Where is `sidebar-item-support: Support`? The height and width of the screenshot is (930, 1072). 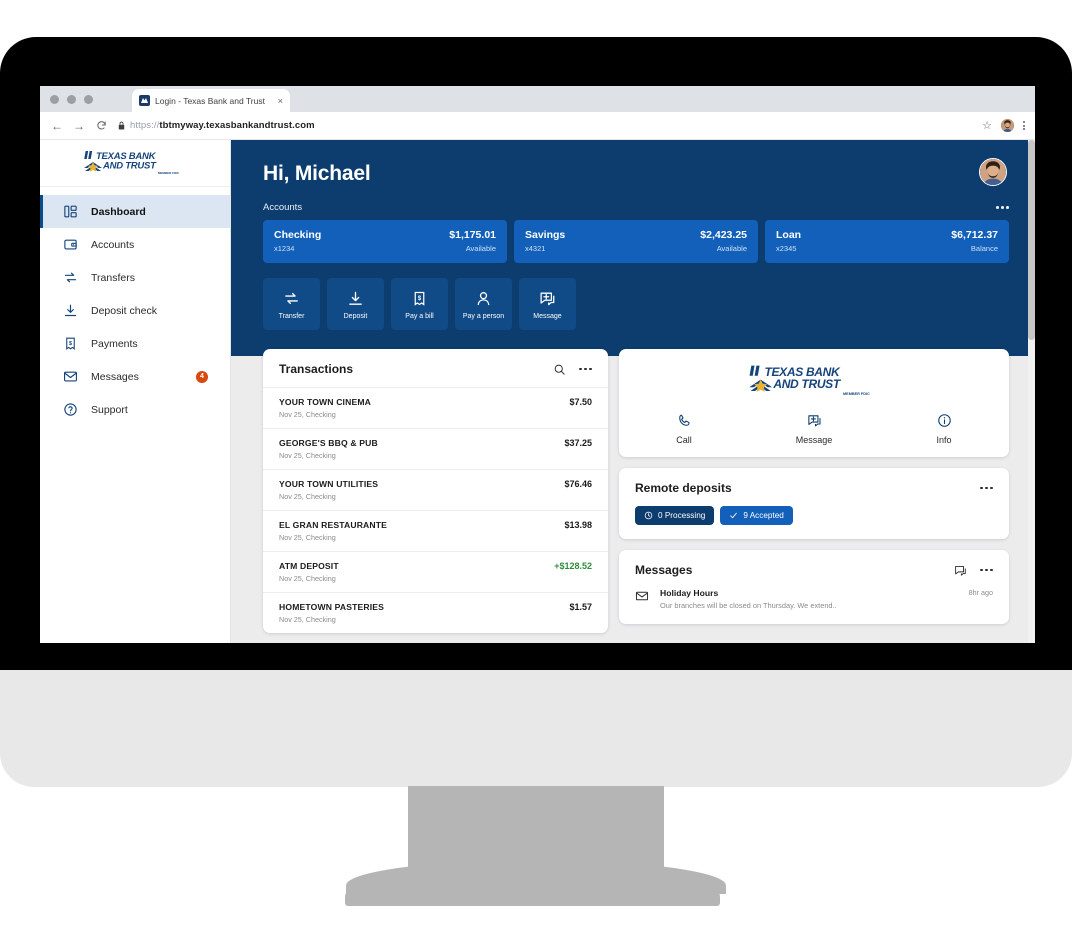
sidebar-item-support: Support is located at coordinates (135, 409).